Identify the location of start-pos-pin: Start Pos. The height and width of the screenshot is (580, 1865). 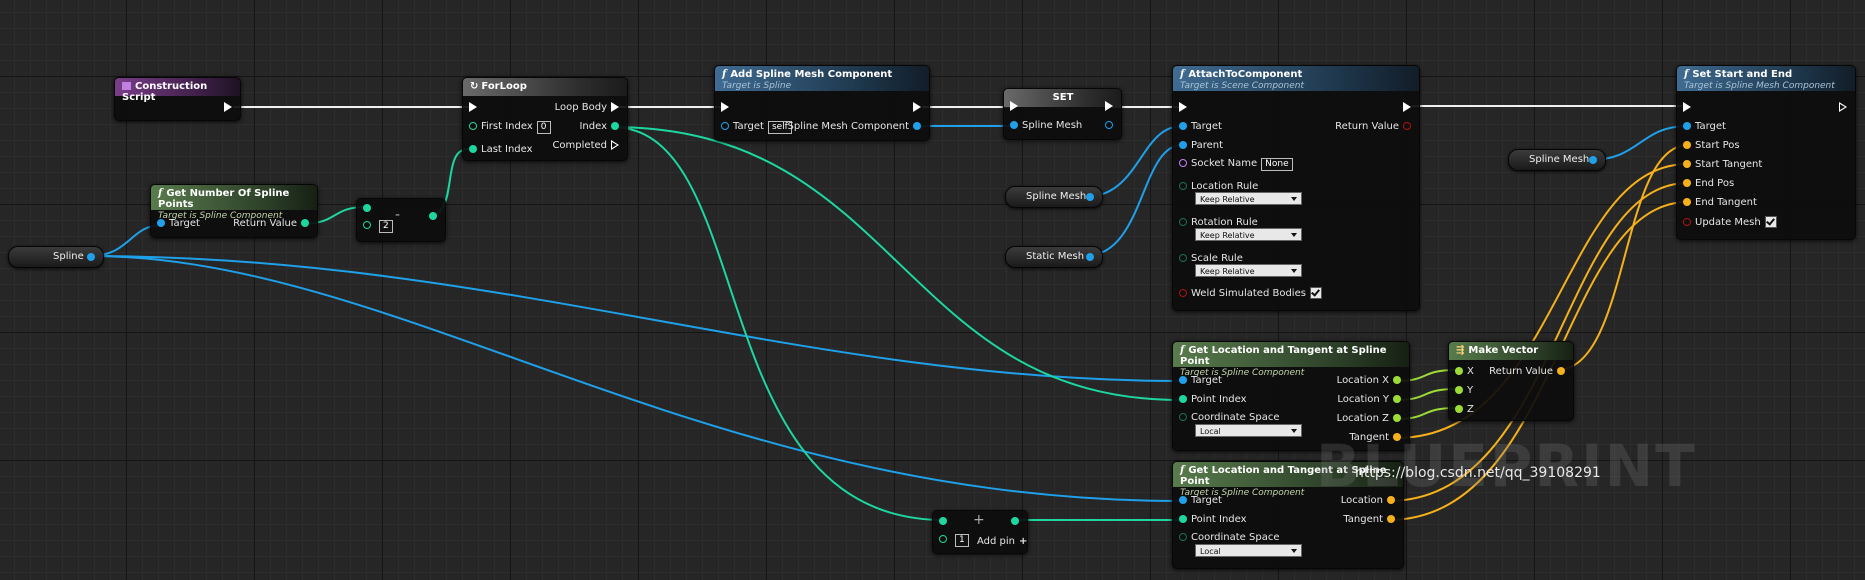
(1709, 145).